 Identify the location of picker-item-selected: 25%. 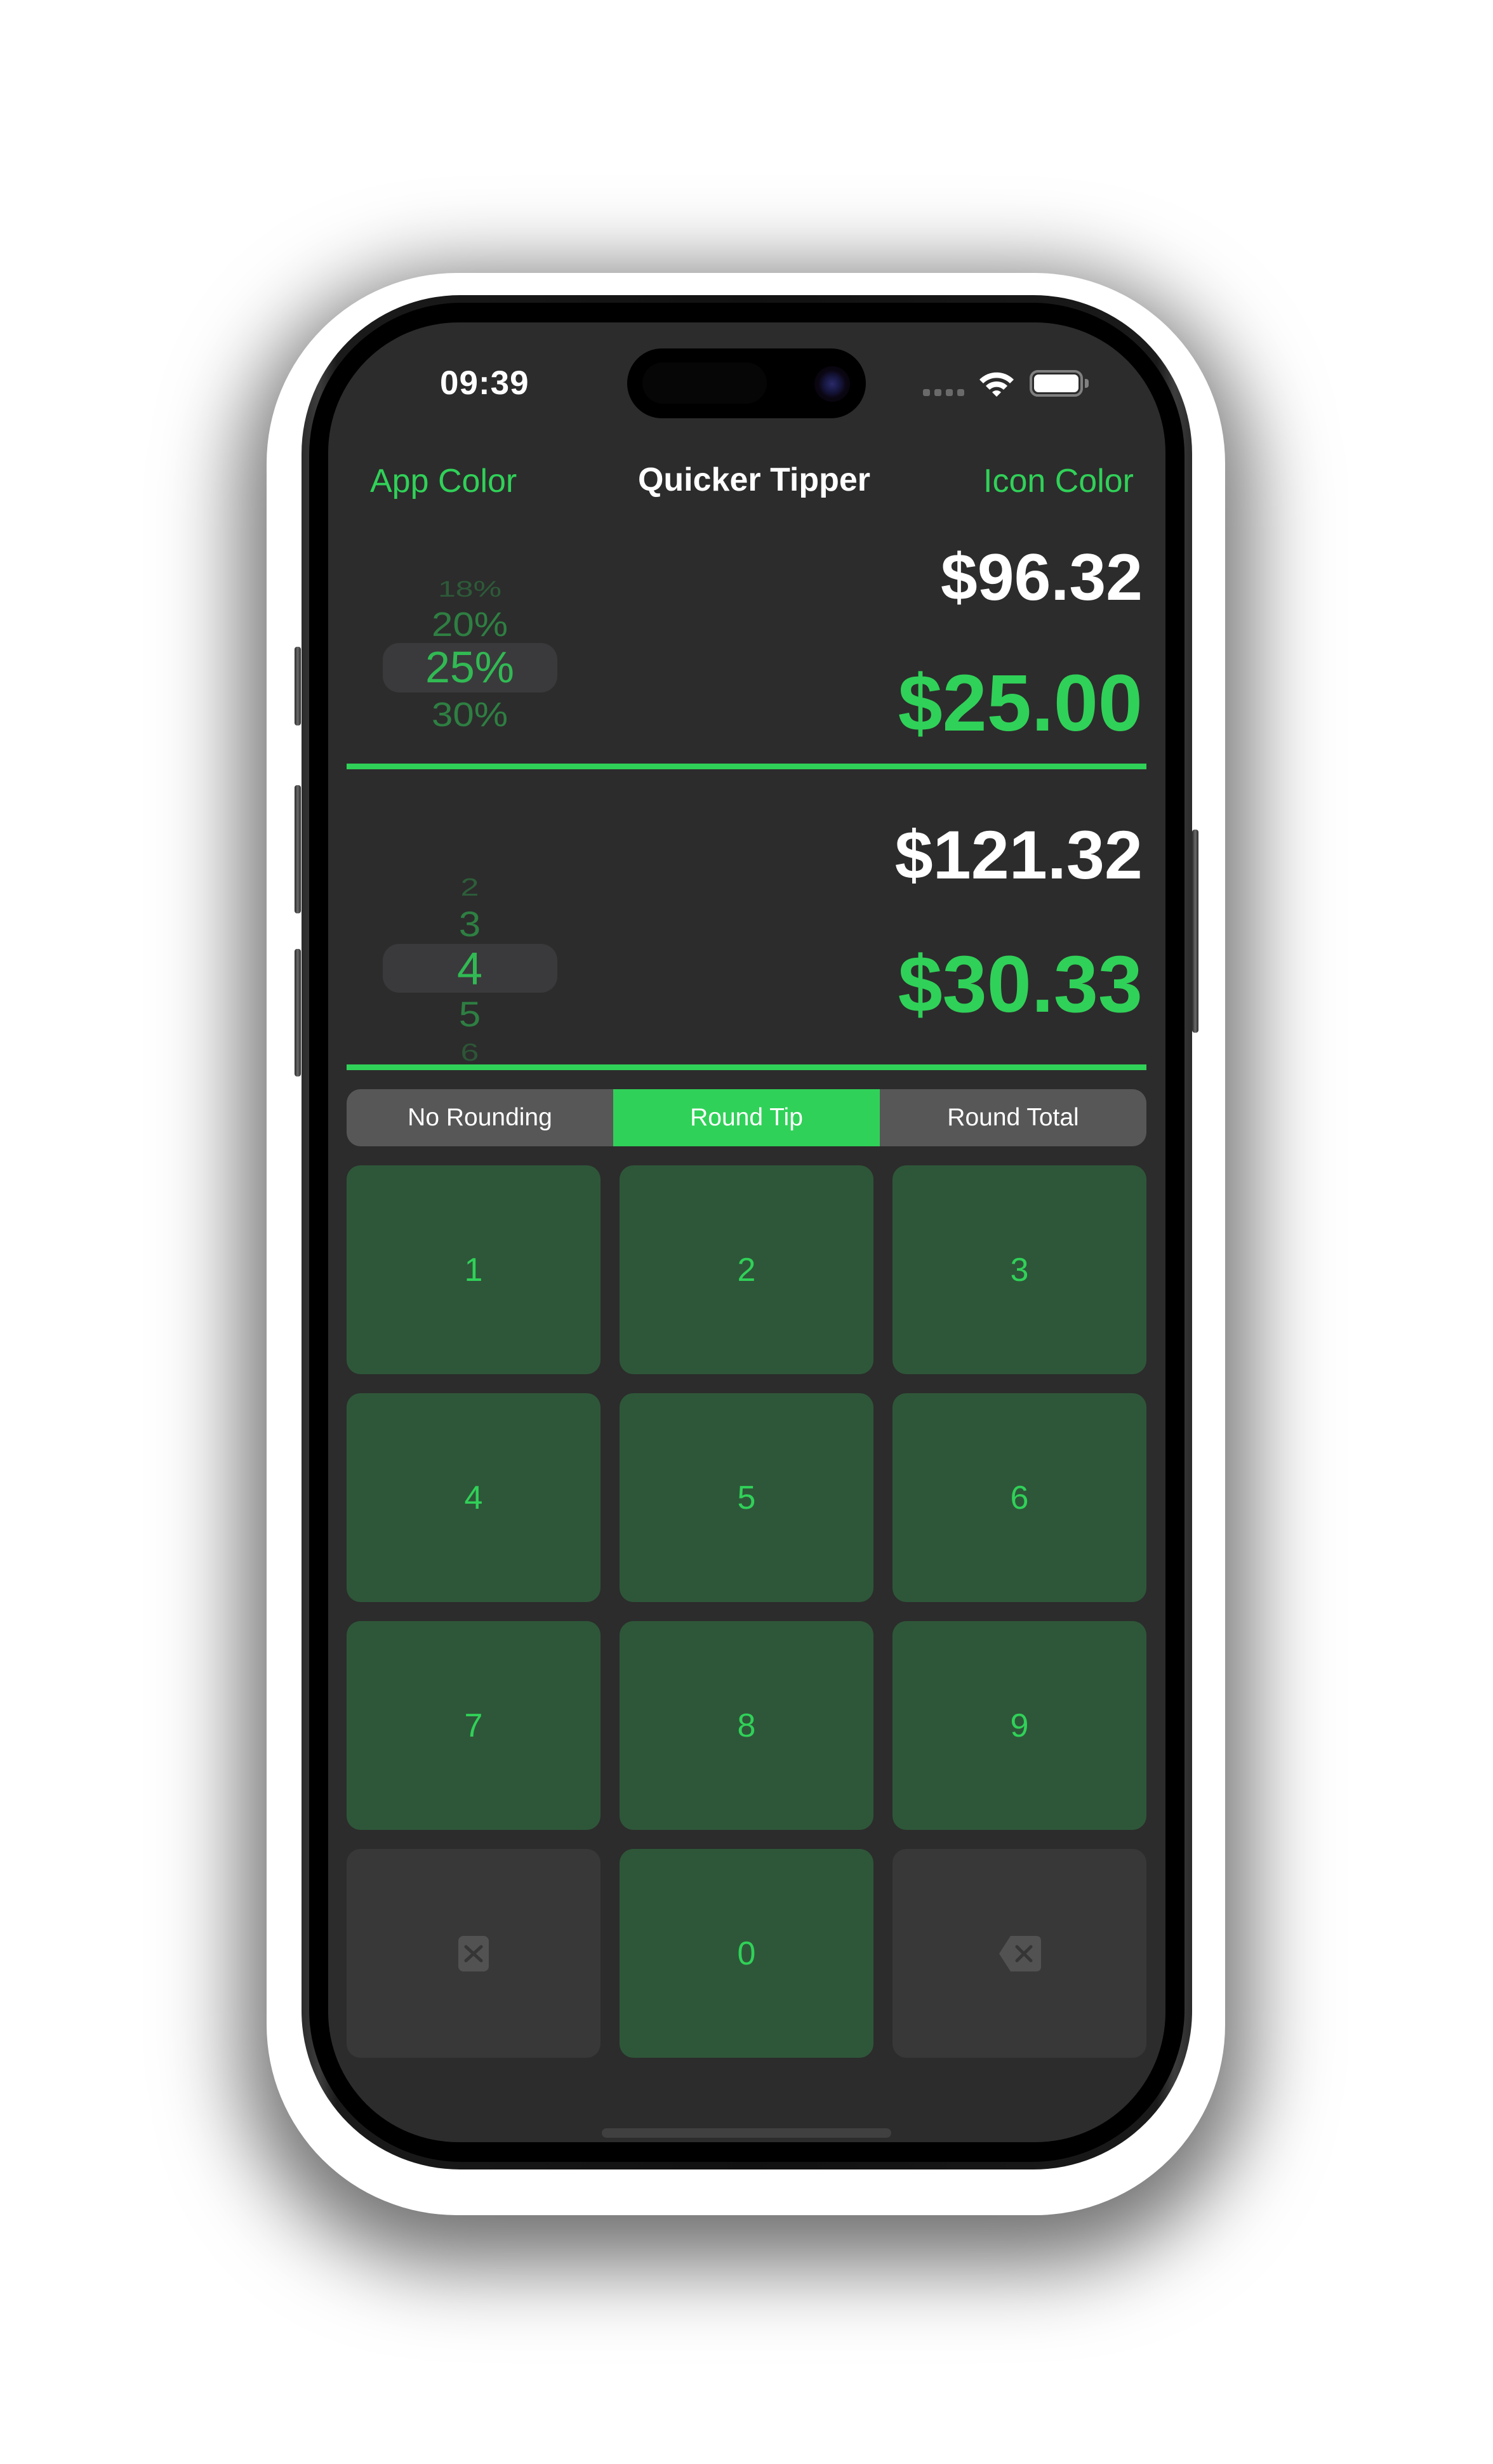
(470, 667).